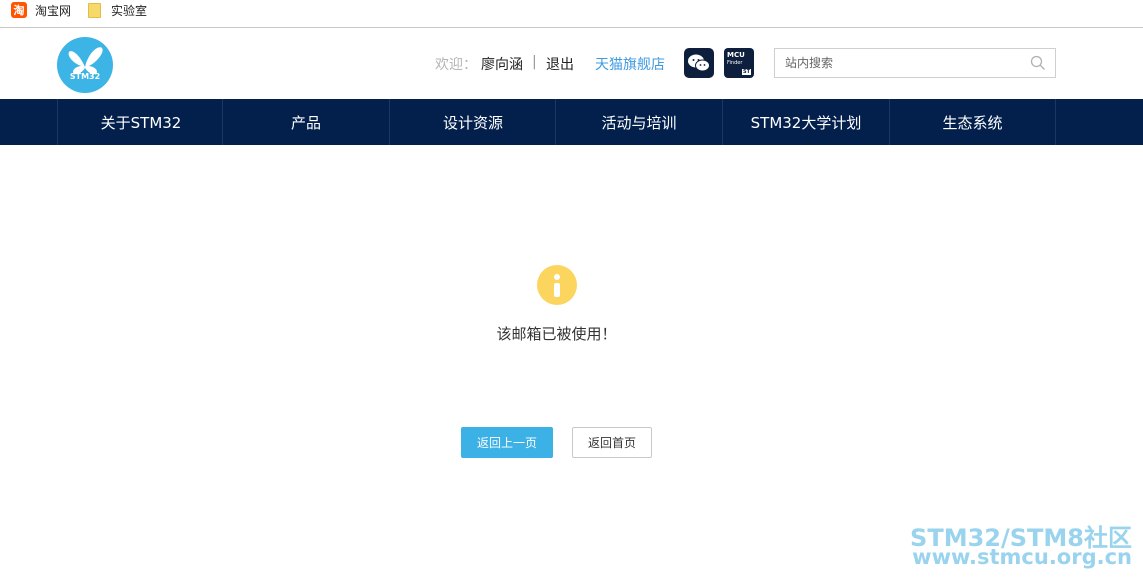  Describe the element at coordinates (507, 442) in the screenshot. I see `back-button: 返回上一页` at that location.